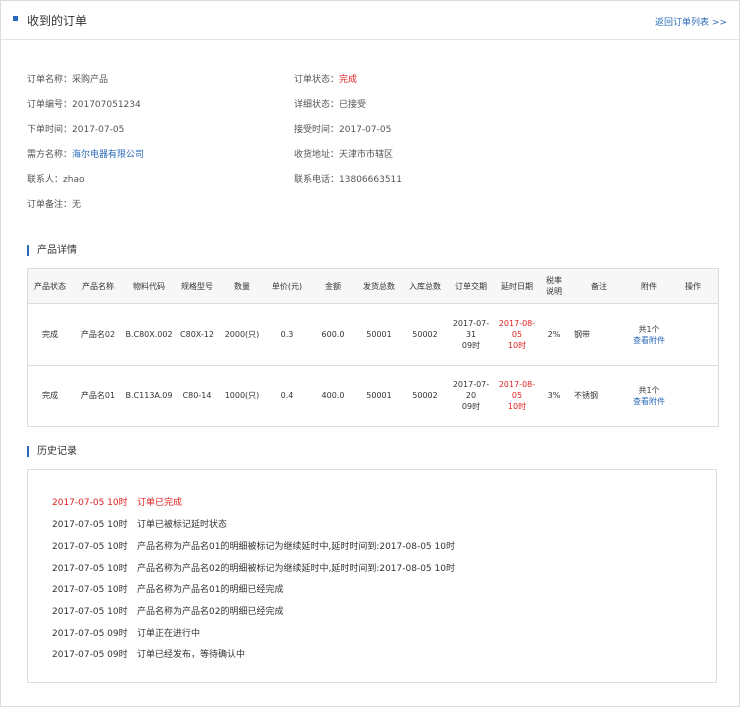  I want to click on detail-status-label: 详细状态：, so click(317, 105).